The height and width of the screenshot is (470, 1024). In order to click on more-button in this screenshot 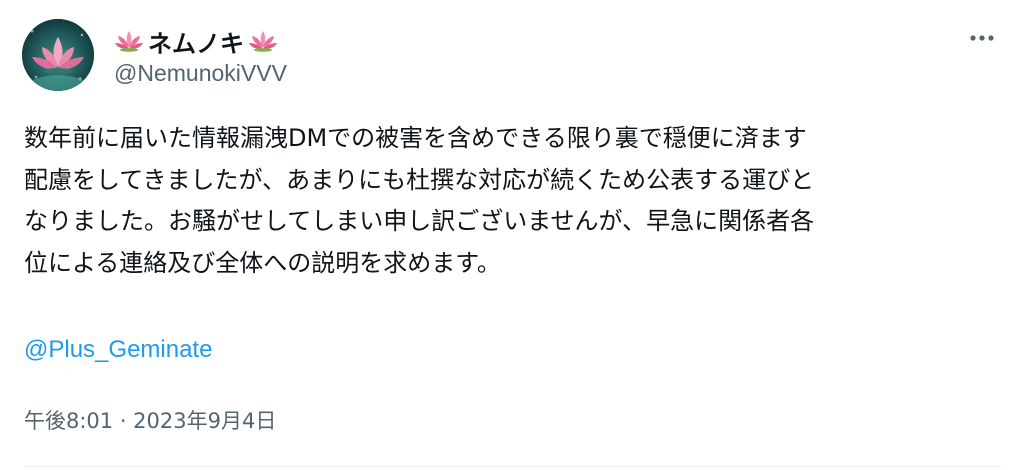, I will do `click(982, 38)`.